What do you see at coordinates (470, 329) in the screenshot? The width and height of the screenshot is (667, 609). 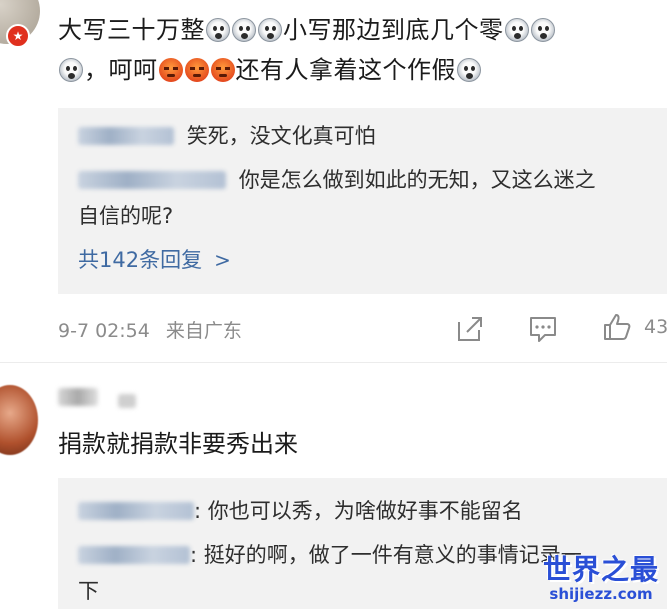 I see `share-icon` at bounding box center [470, 329].